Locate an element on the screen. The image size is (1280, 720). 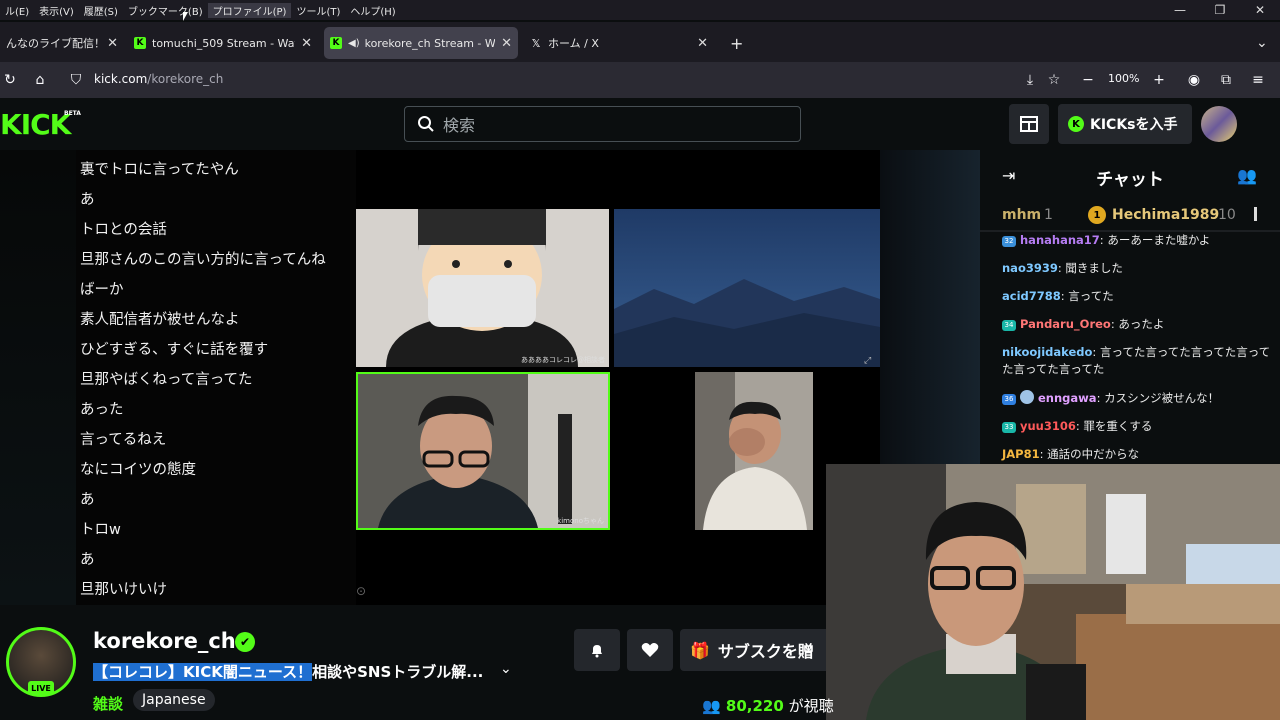
zoom-in-button: + is located at coordinates (1159, 80).